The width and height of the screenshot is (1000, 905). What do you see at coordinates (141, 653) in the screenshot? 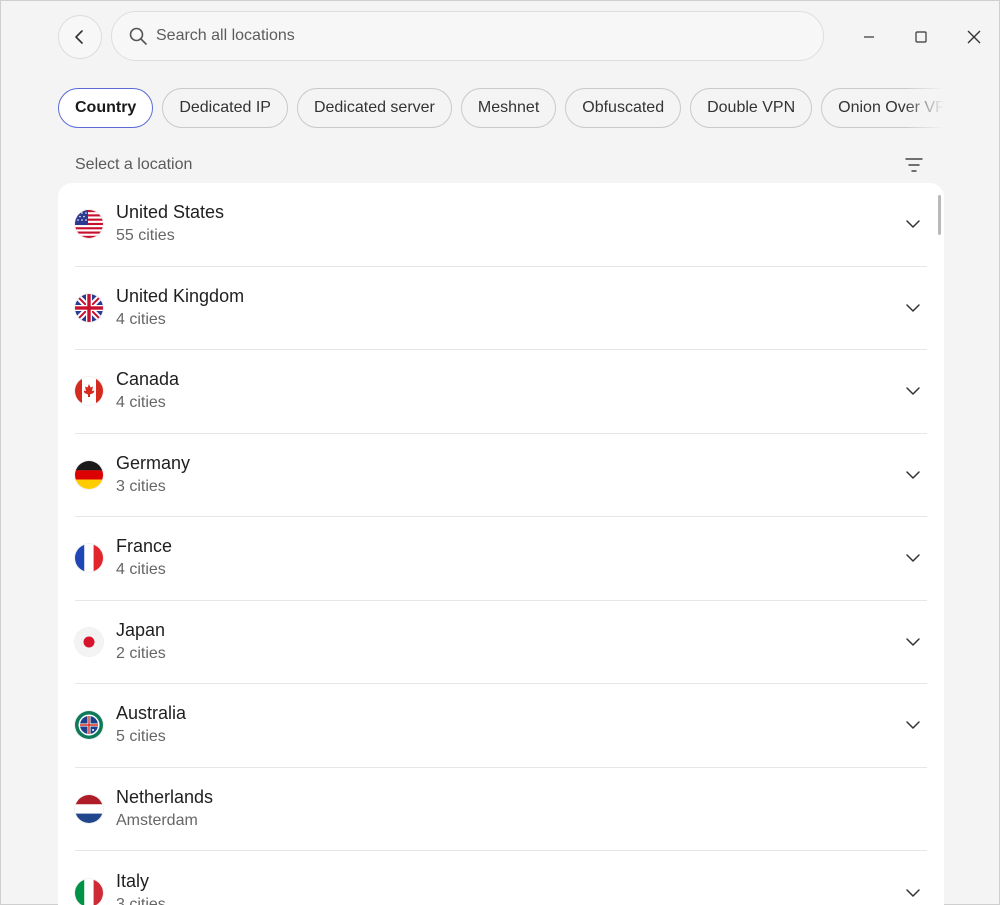
I see `location-subtitle: 2 cities` at bounding box center [141, 653].